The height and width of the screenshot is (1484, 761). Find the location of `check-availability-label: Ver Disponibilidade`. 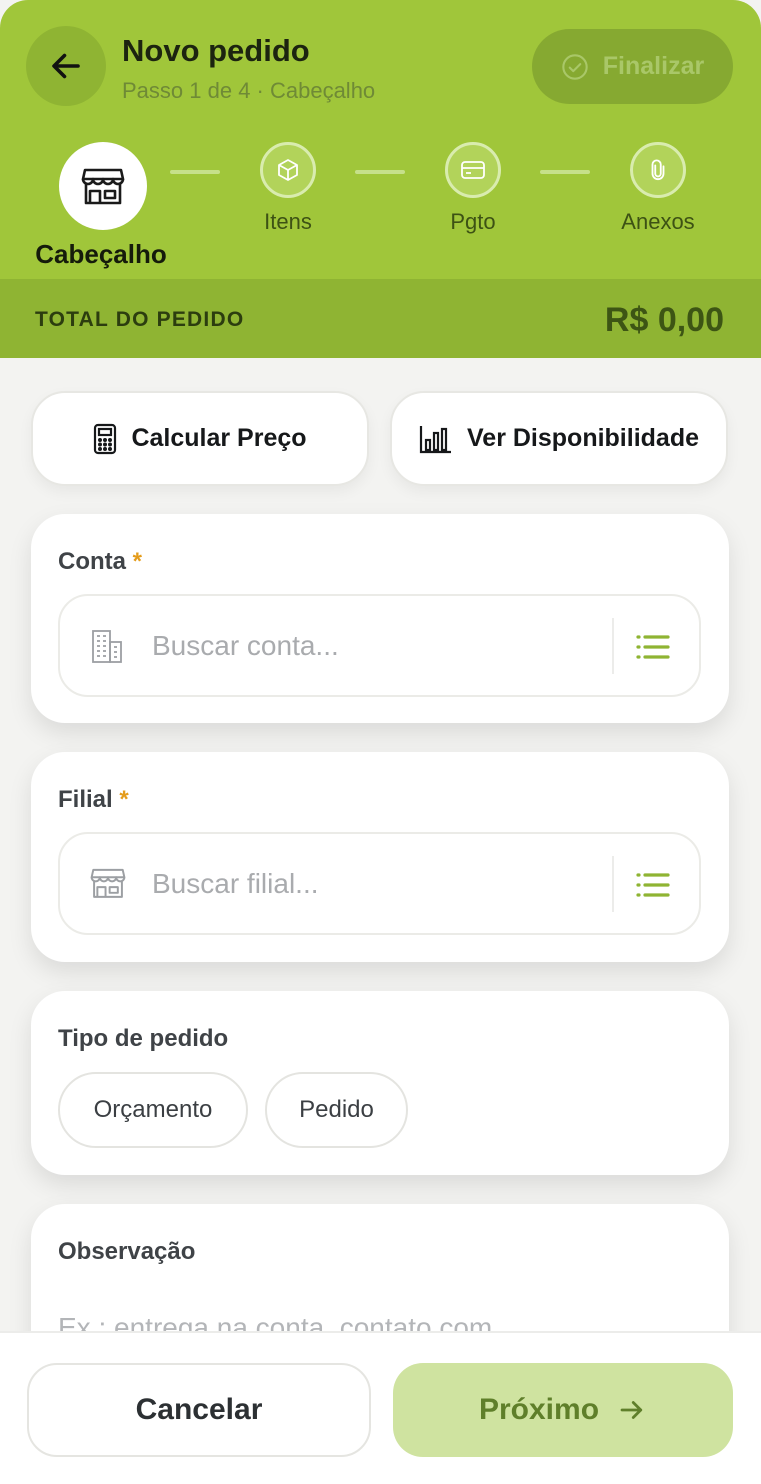

check-availability-label: Ver Disponibilidade is located at coordinates (583, 438).